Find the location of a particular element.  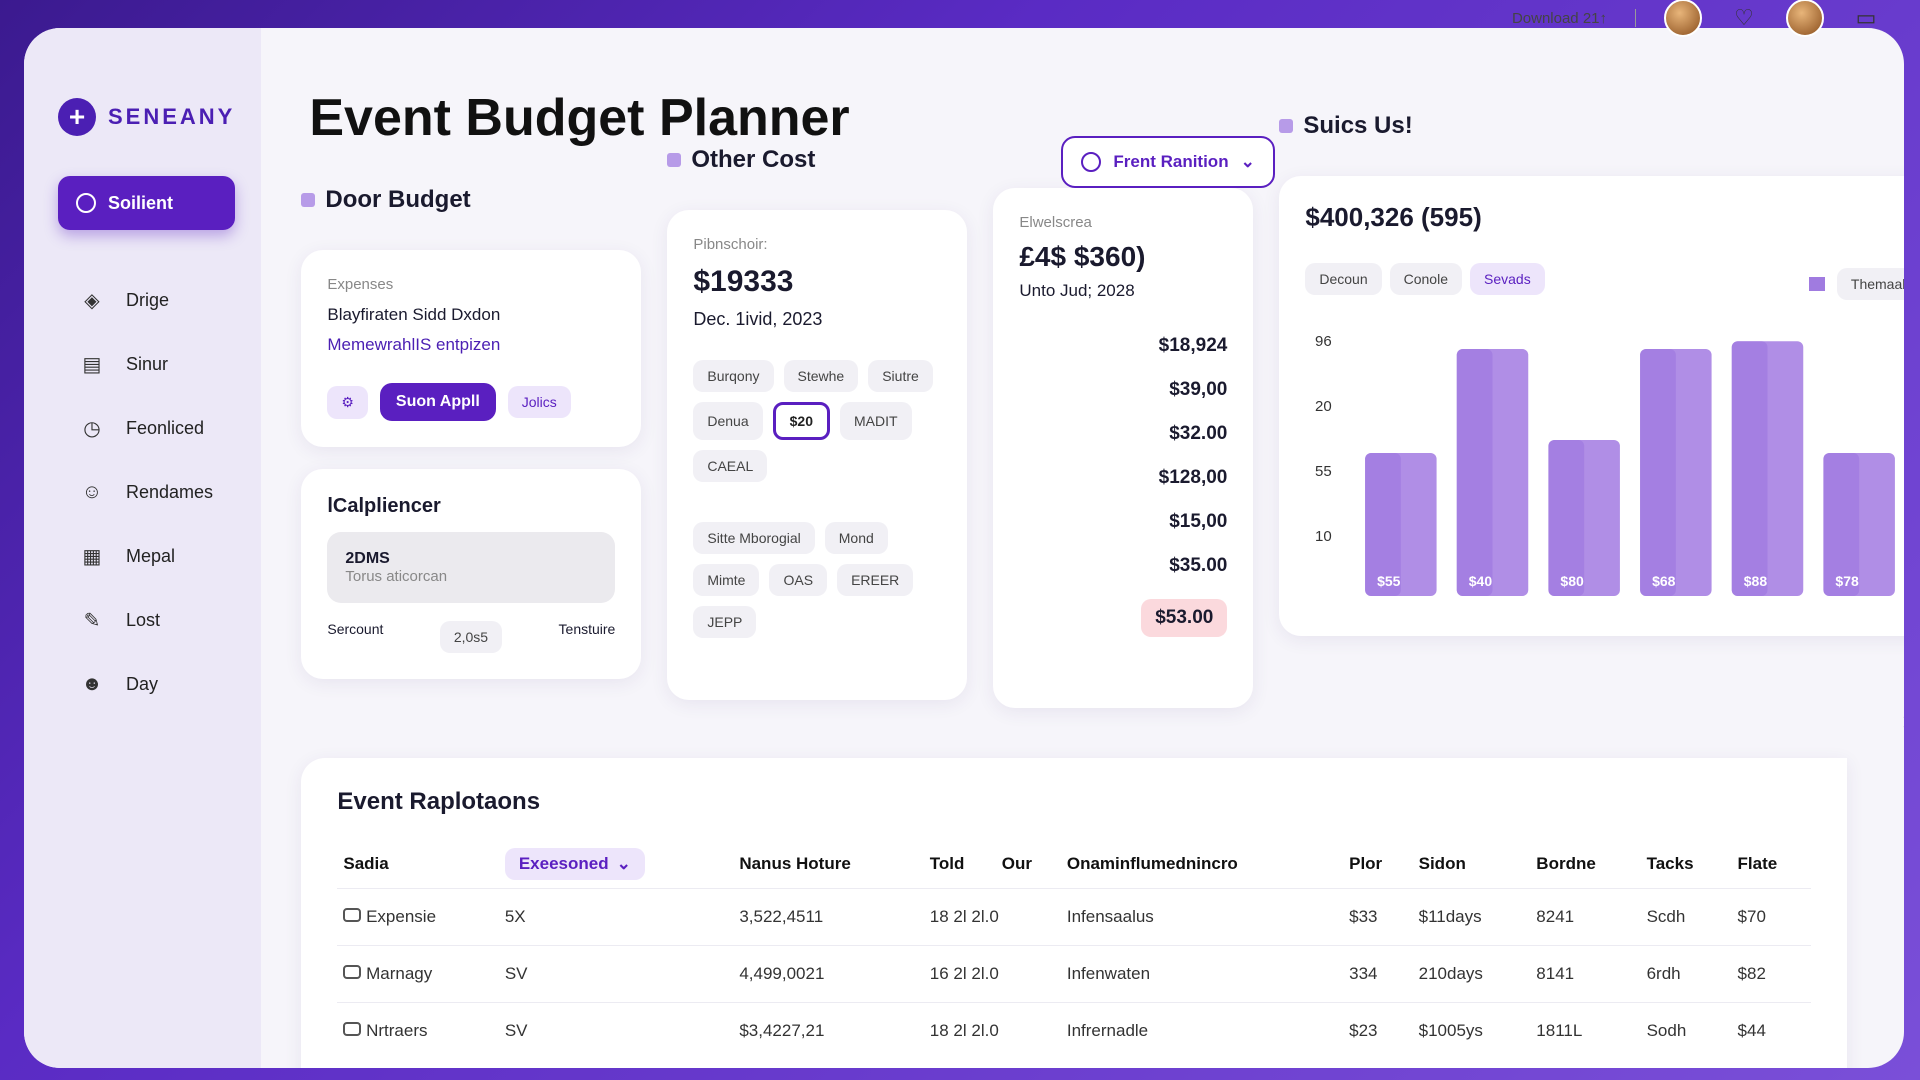

chart-legend: Themaal is located at coordinates (1856, 284).